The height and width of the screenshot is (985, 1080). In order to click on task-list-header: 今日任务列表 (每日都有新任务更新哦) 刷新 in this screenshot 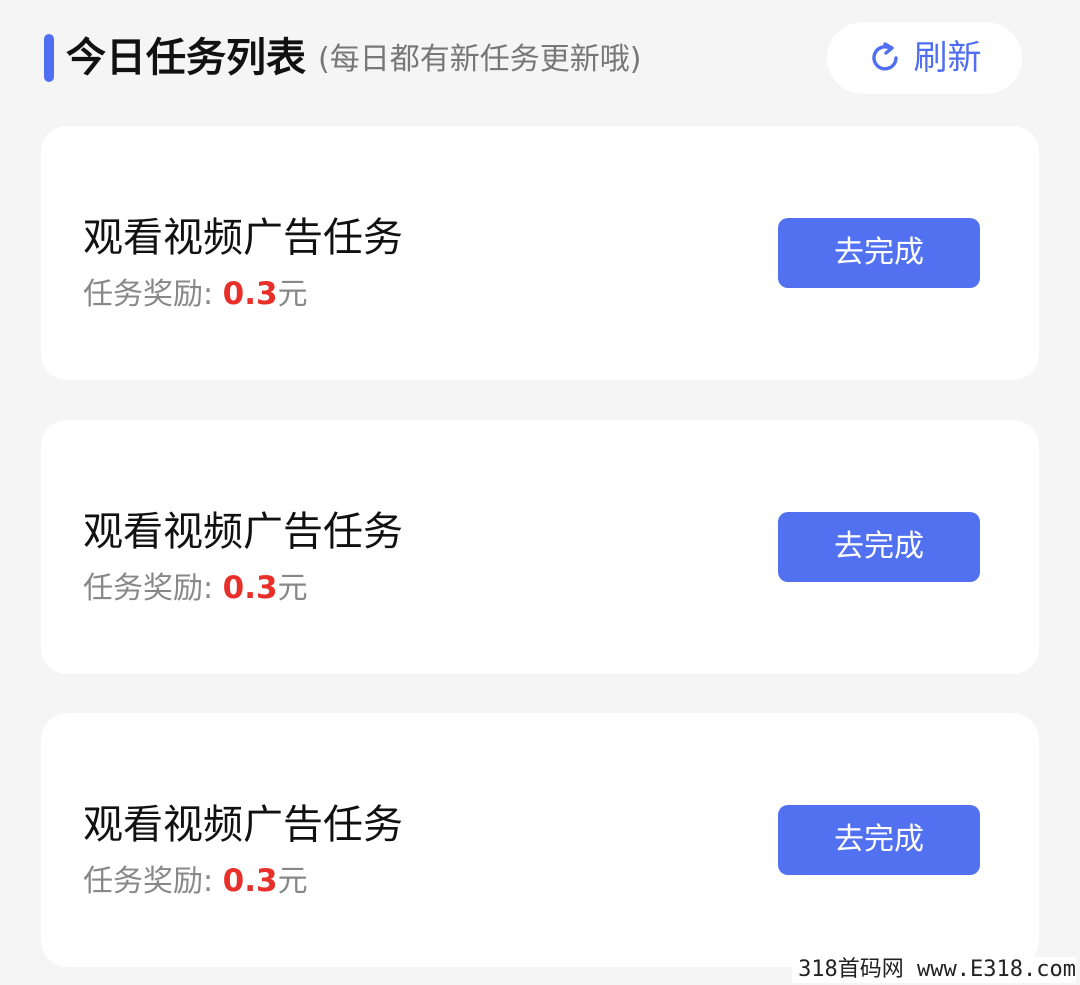, I will do `click(540, 55)`.